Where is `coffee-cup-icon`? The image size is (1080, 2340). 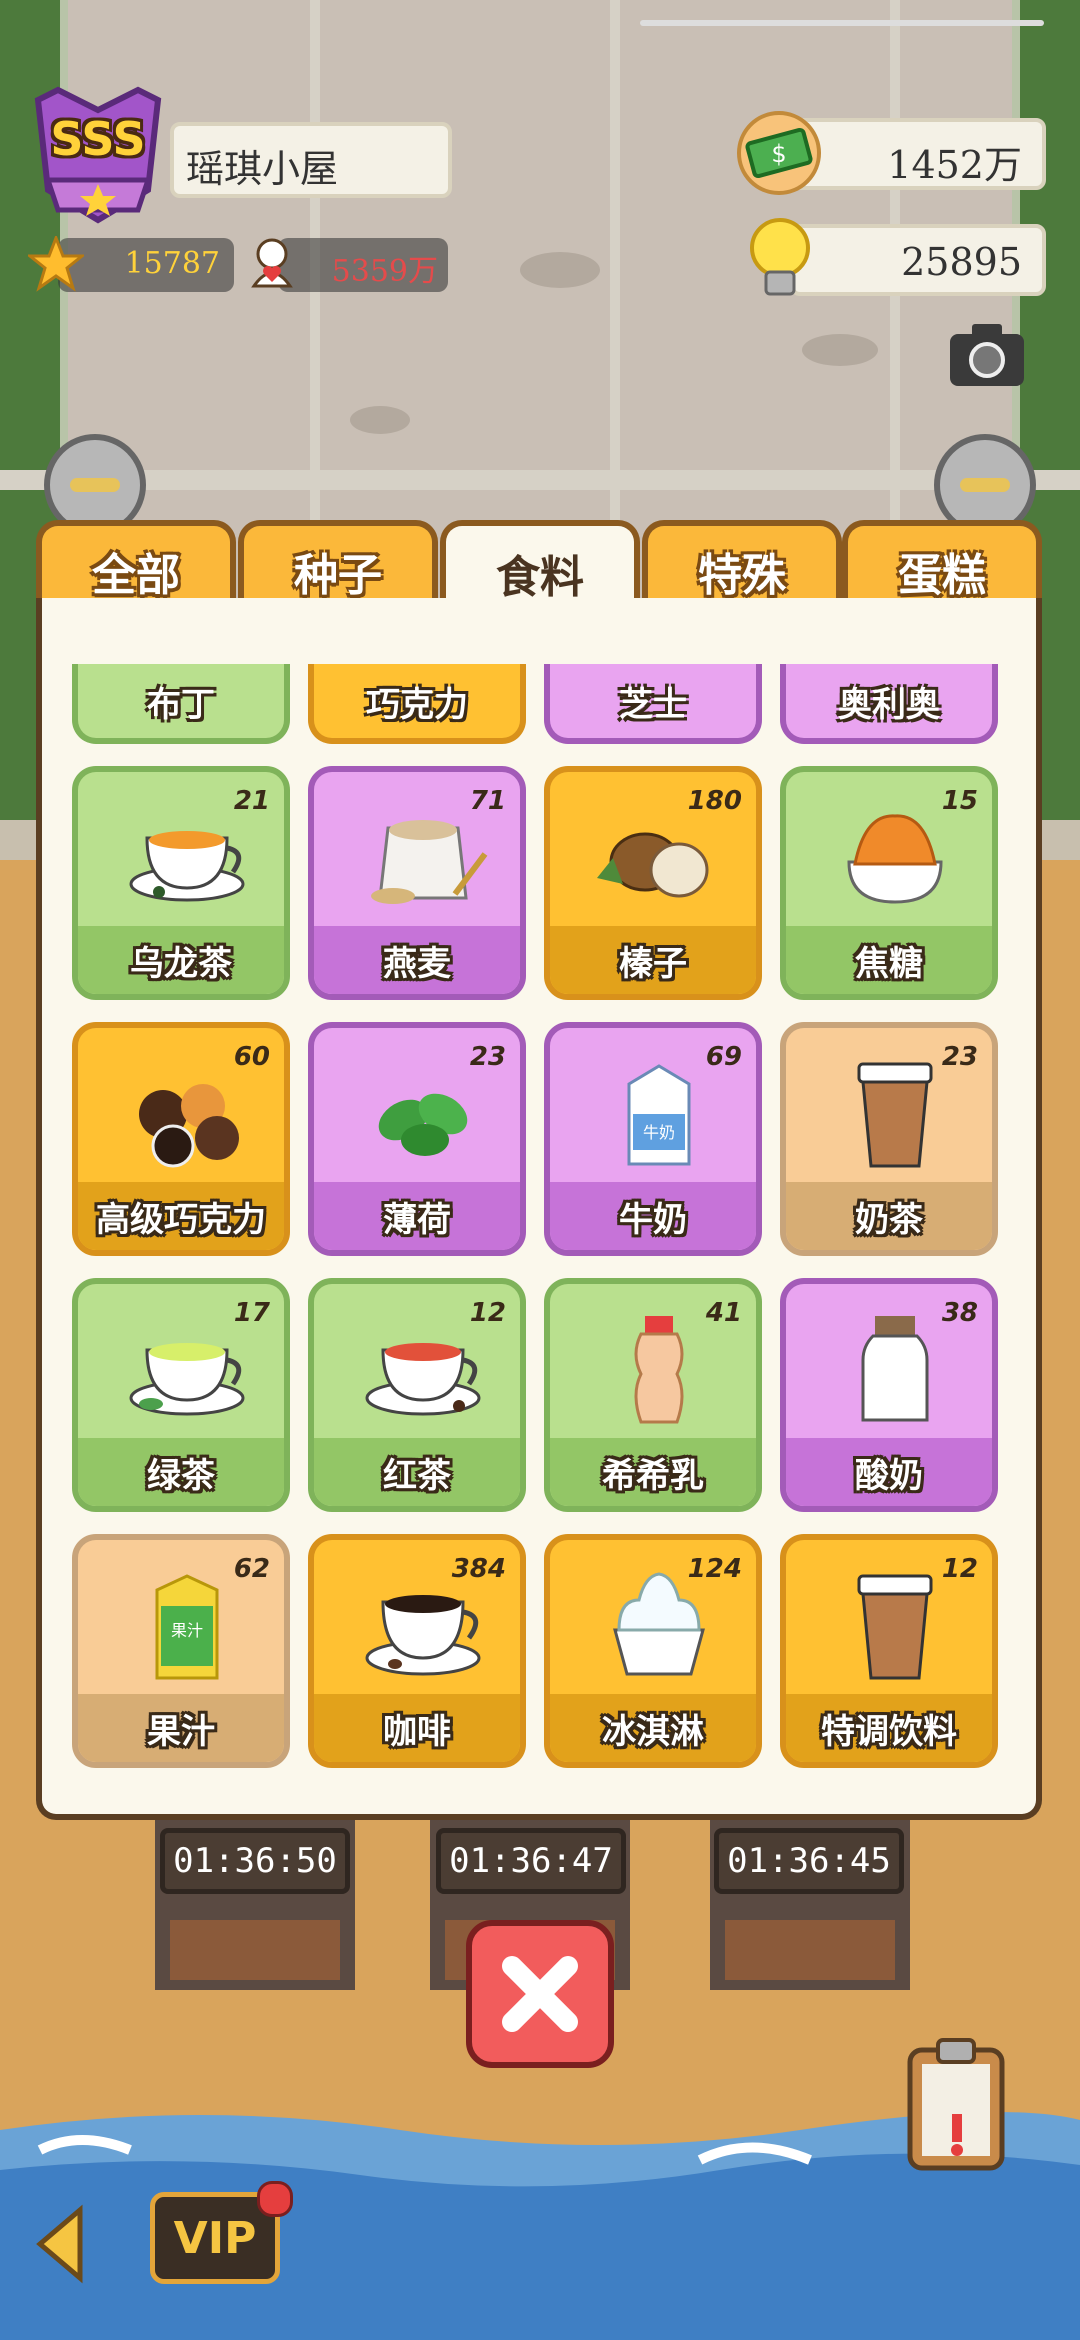
coffee-cup-icon is located at coordinates (423, 1635).